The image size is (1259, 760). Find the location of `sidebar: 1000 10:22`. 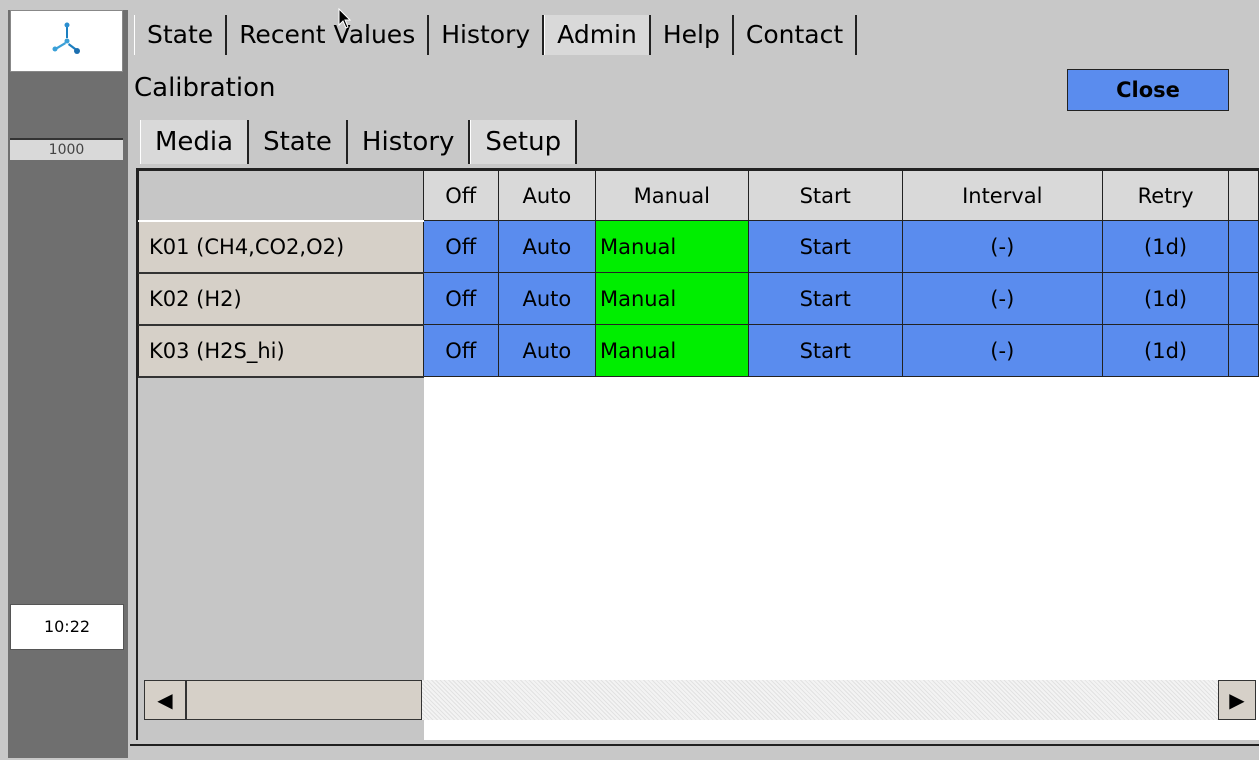

sidebar: 1000 10:22 is located at coordinates (65, 379).